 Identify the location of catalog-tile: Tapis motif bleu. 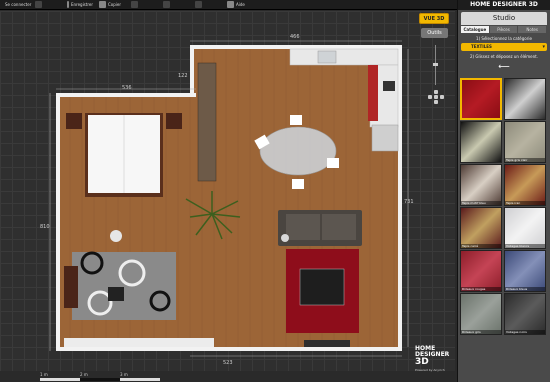
(481, 185).